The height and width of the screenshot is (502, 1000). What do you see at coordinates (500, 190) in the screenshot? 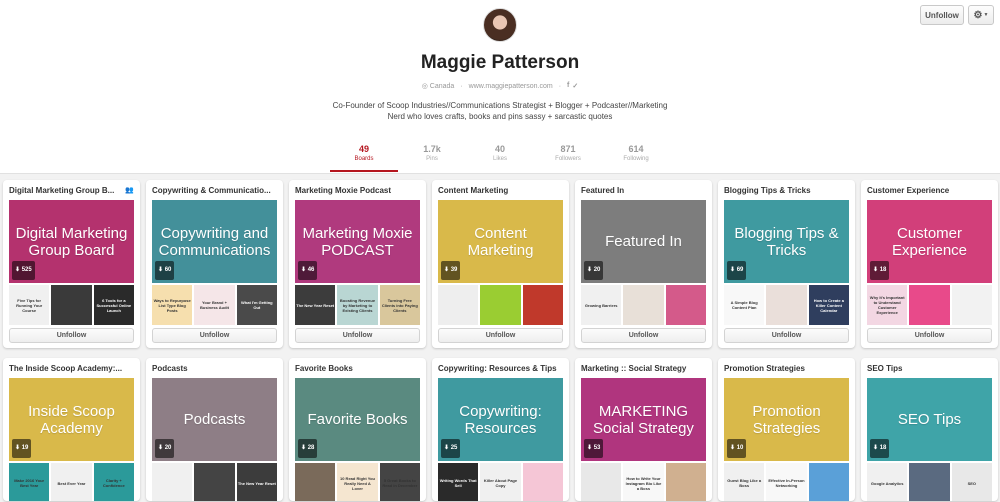
I see `board-title: Content Marketing` at bounding box center [500, 190].